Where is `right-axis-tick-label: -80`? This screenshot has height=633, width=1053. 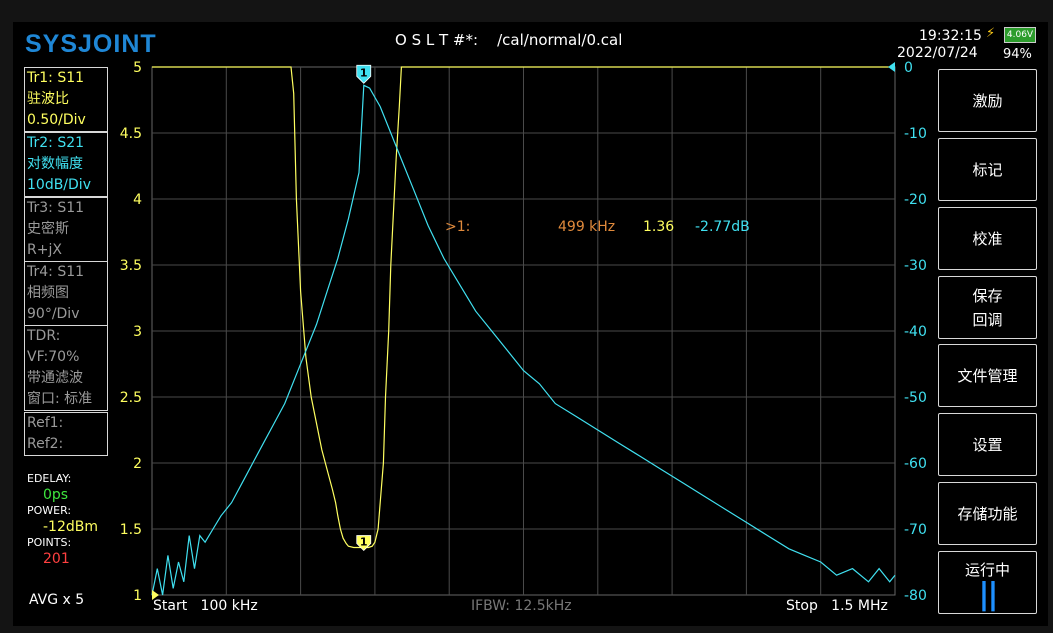 right-axis-tick-label: -80 is located at coordinates (915, 596).